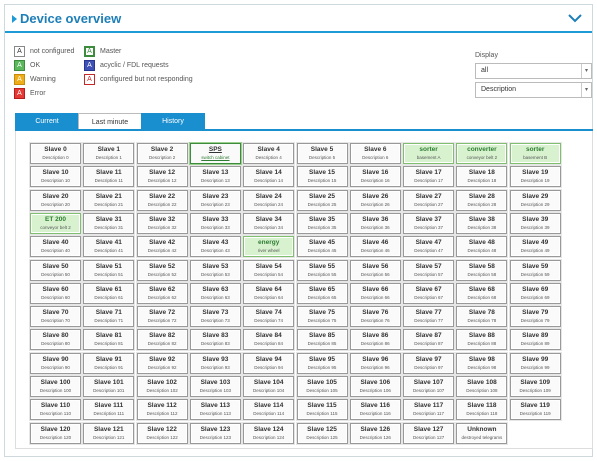  I want to click on device-cell: Slave 109 Description 109, so click(535, 386).